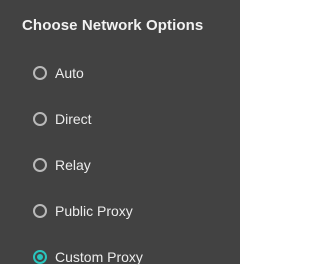  What do you see at coordinates (40, 257) in the screenshot?
I see `radio-custom-proxy` at bounding box center [40, 257].